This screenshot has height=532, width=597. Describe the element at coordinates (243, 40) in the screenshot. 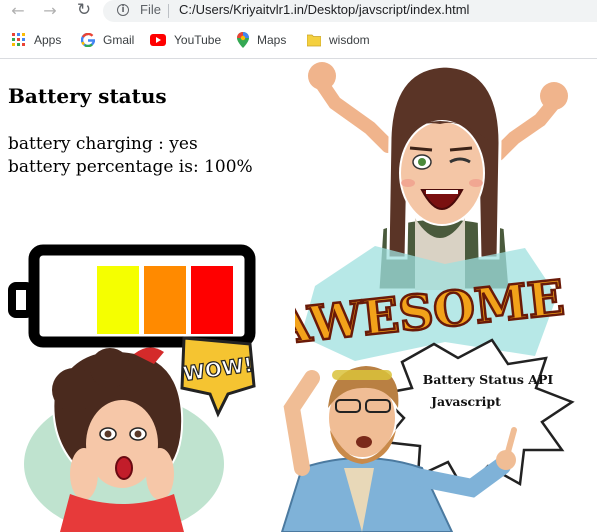

I see `maps-icon` at that location.